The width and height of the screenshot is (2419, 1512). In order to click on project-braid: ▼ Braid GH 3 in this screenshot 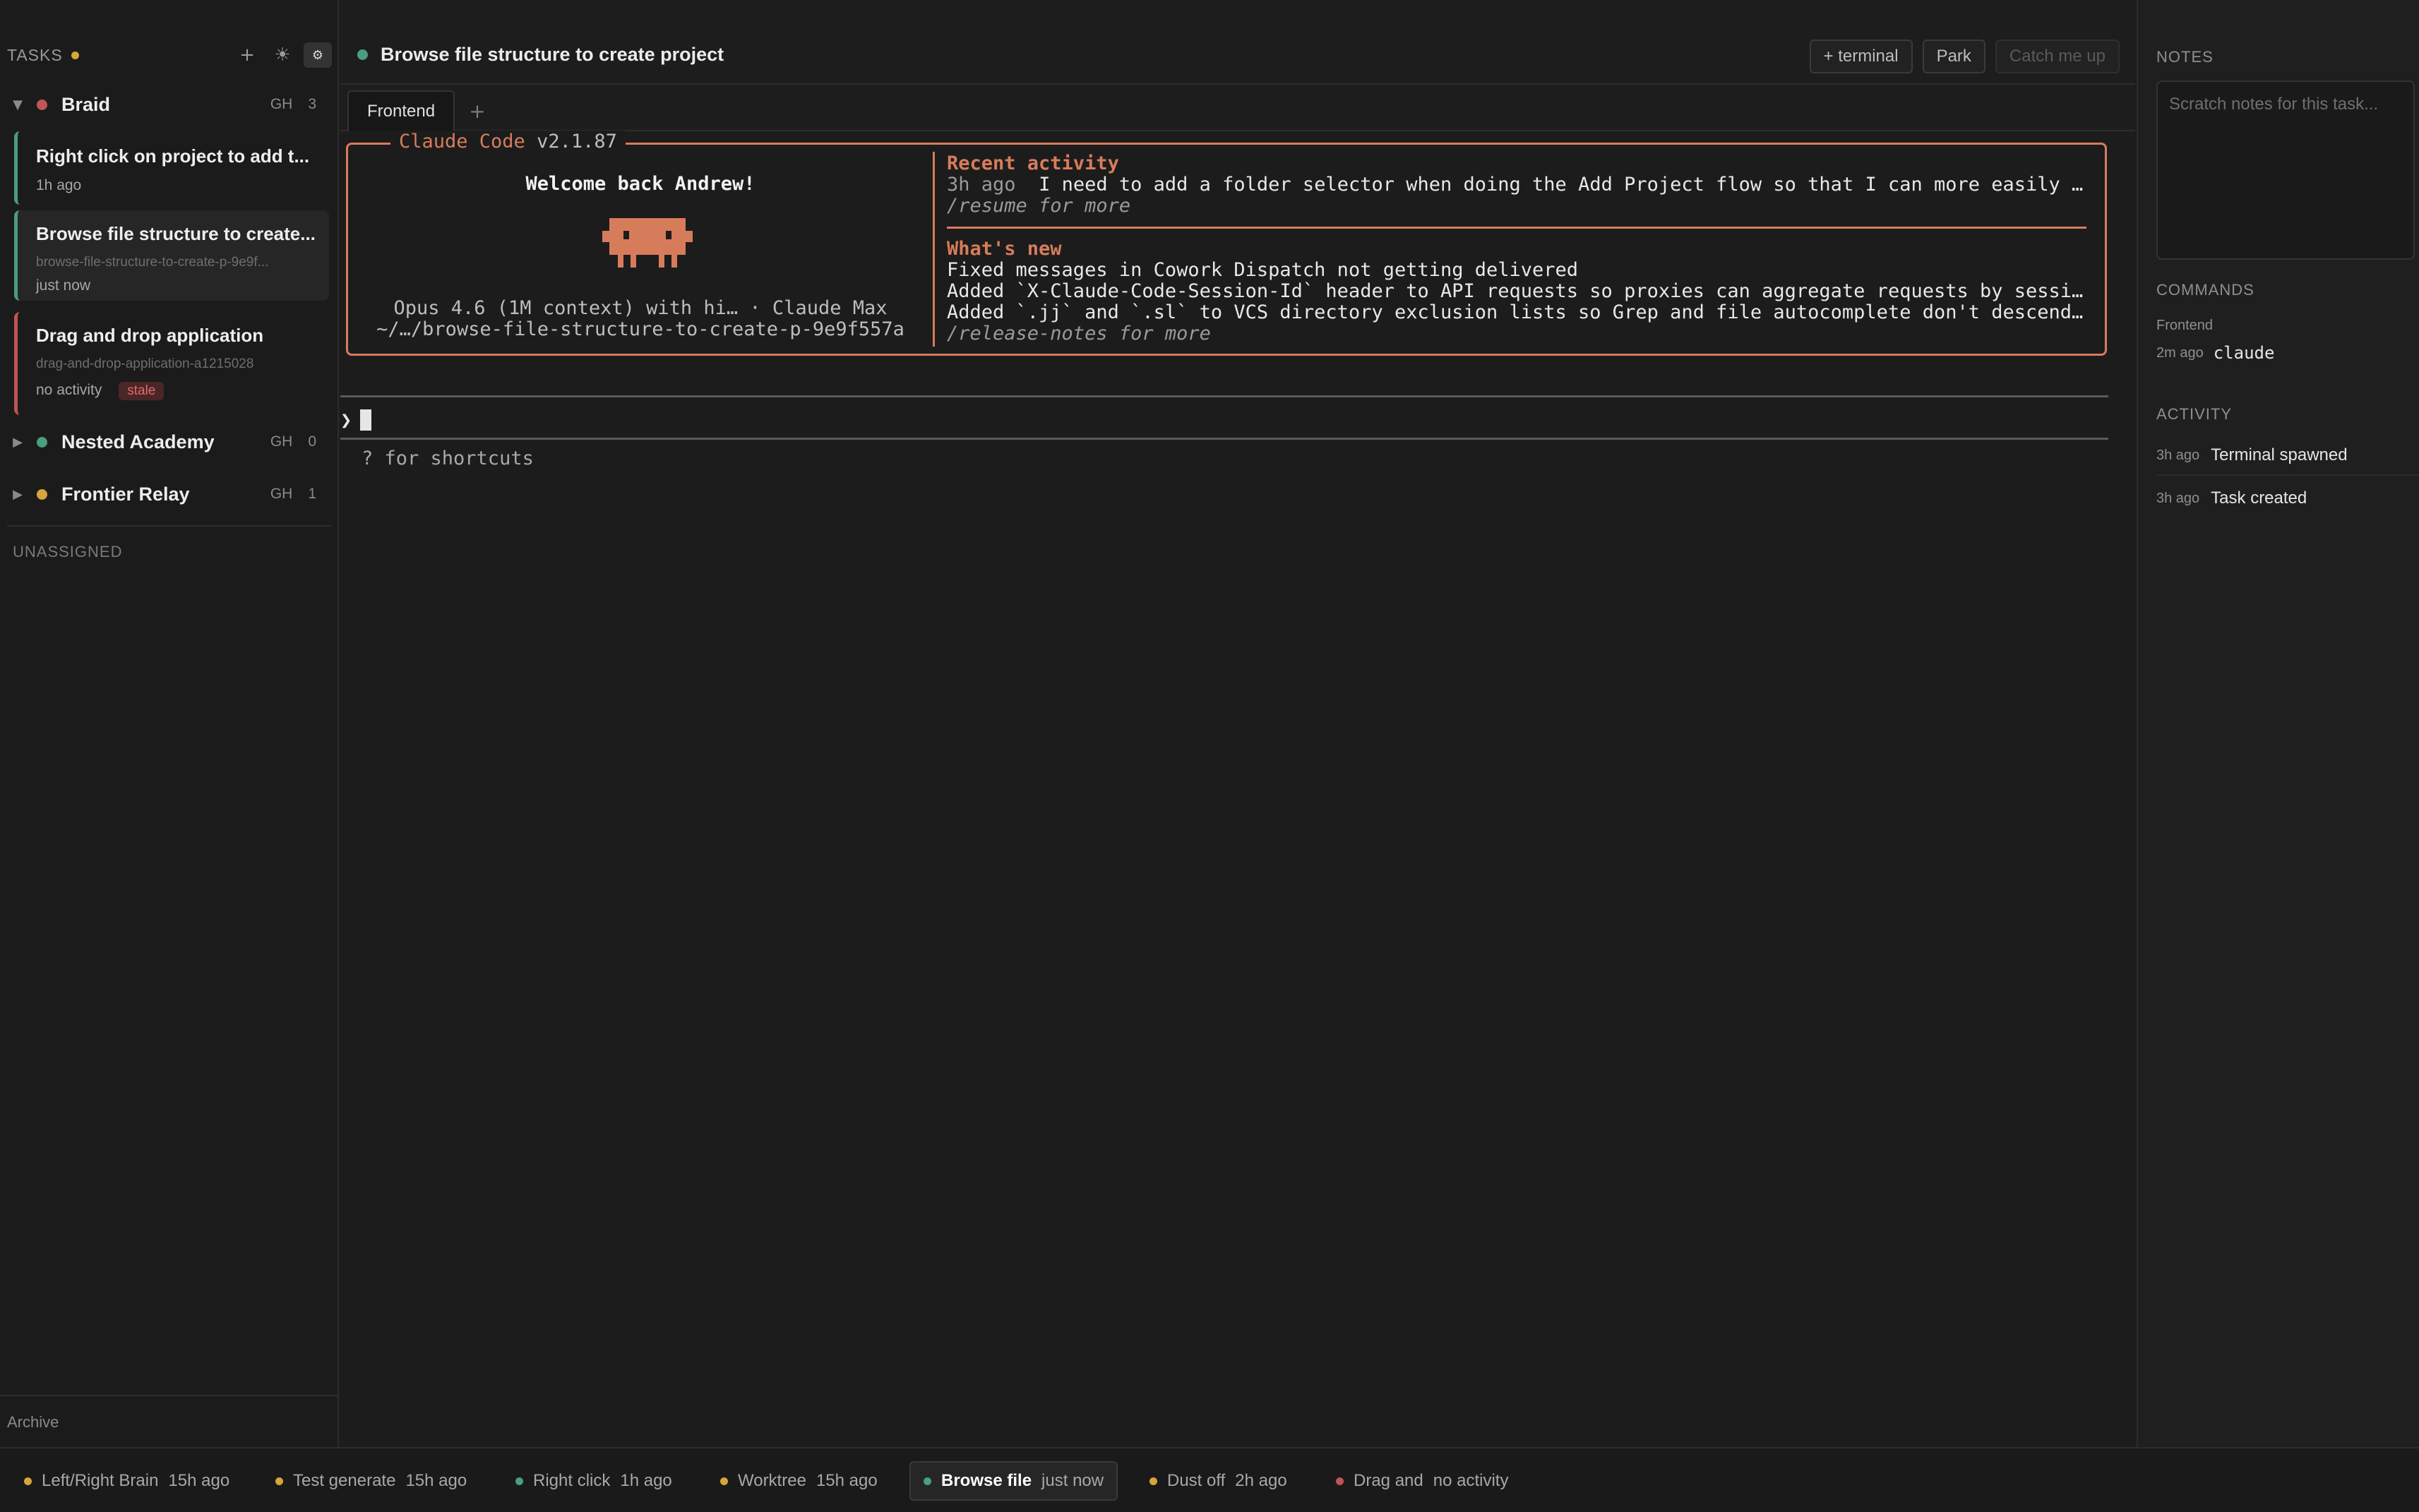, I will do `click(166, 105)`.